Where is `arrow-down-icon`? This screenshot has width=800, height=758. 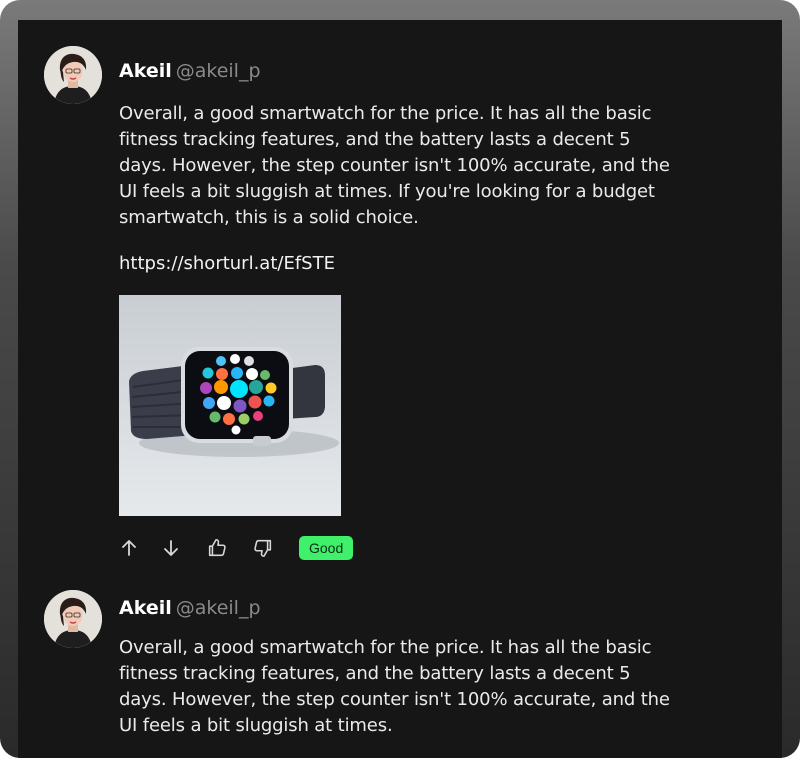
arrow-down-icon is located at coordinates (171, 548).